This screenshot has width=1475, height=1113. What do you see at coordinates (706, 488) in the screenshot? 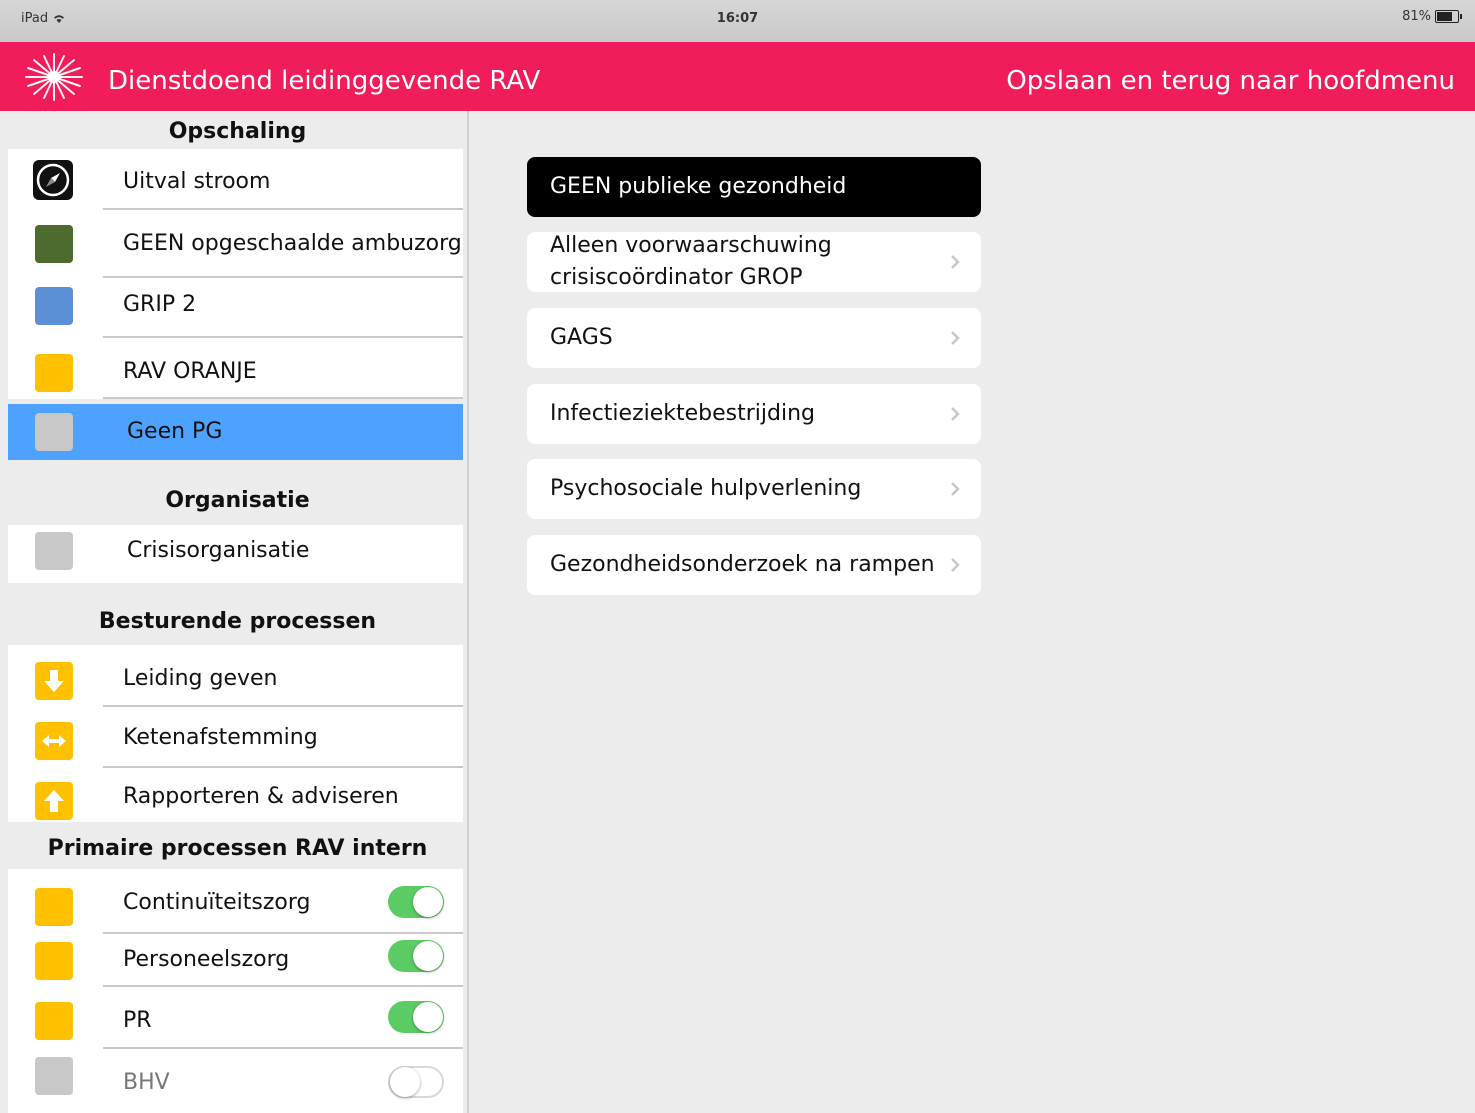
I see `option-label: Psychosociale hulpverlening` at bounding box center [706, 488].